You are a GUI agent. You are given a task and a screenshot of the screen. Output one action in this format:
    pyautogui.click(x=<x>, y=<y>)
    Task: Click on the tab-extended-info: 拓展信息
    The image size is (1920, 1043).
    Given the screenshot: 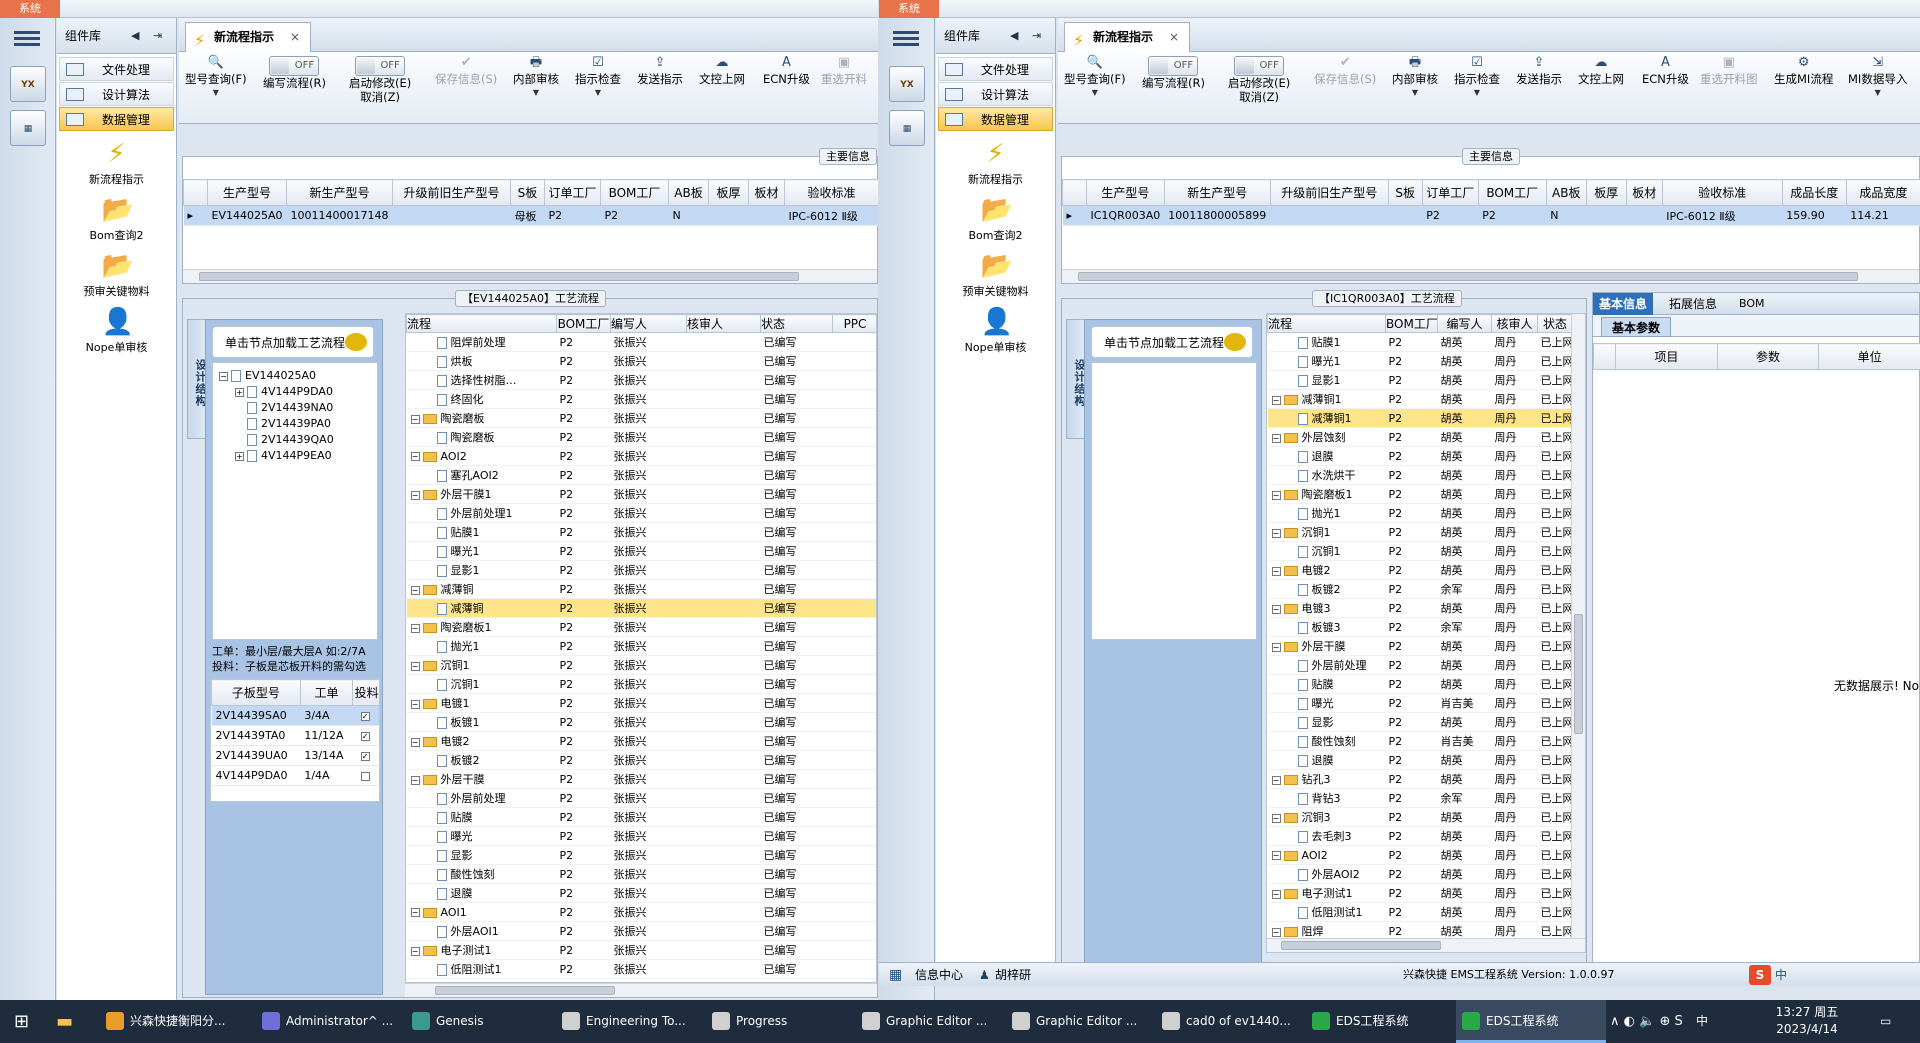 What is the action you would take?
    pyautogui.click(x=1693, y=304)
    